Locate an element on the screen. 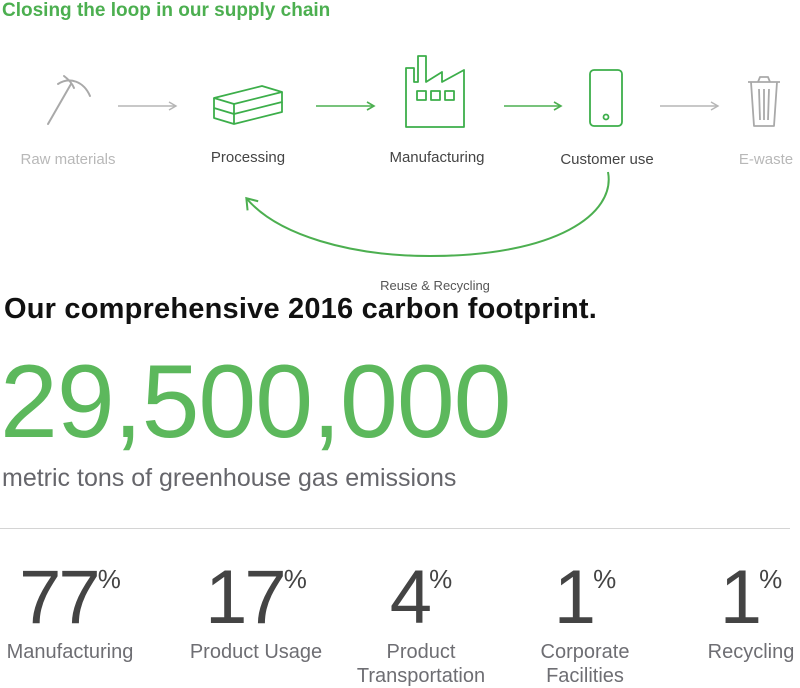 The width and height of the screenshot is (800, 688). stage-label-customer-use: Customer use is located at coordinates (607, 159).